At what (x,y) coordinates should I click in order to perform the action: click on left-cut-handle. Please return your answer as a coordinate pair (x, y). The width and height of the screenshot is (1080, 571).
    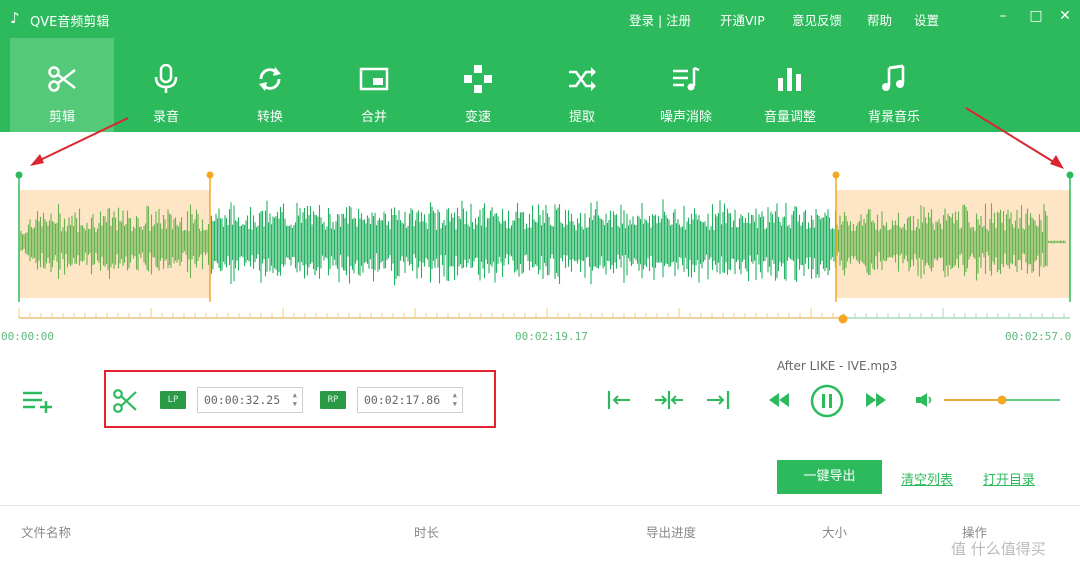
    Looking at the image, I should click on (210, 175).